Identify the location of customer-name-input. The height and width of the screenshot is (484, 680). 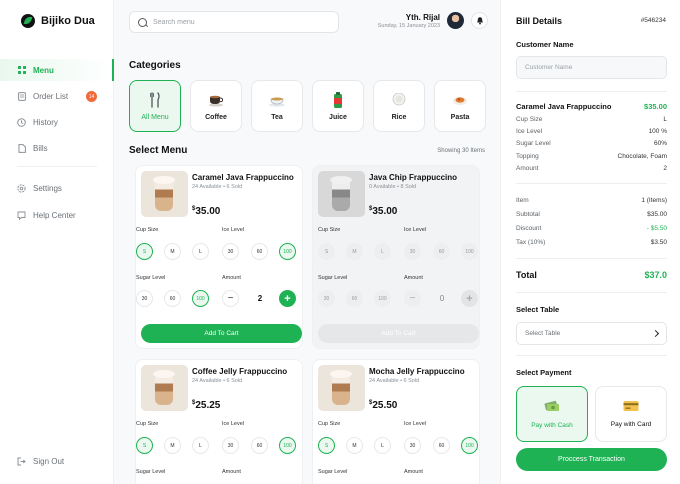
(591, 67).